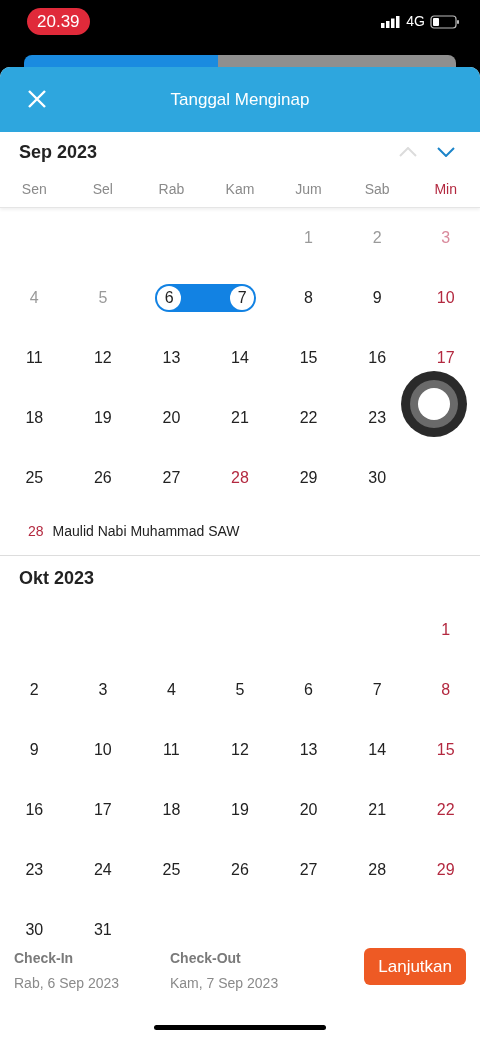 This screenshot has height=1038, width=480. Describe the element at coordinates (34, 690) in the screenshot. I see `calendar-day: 2` at that location.